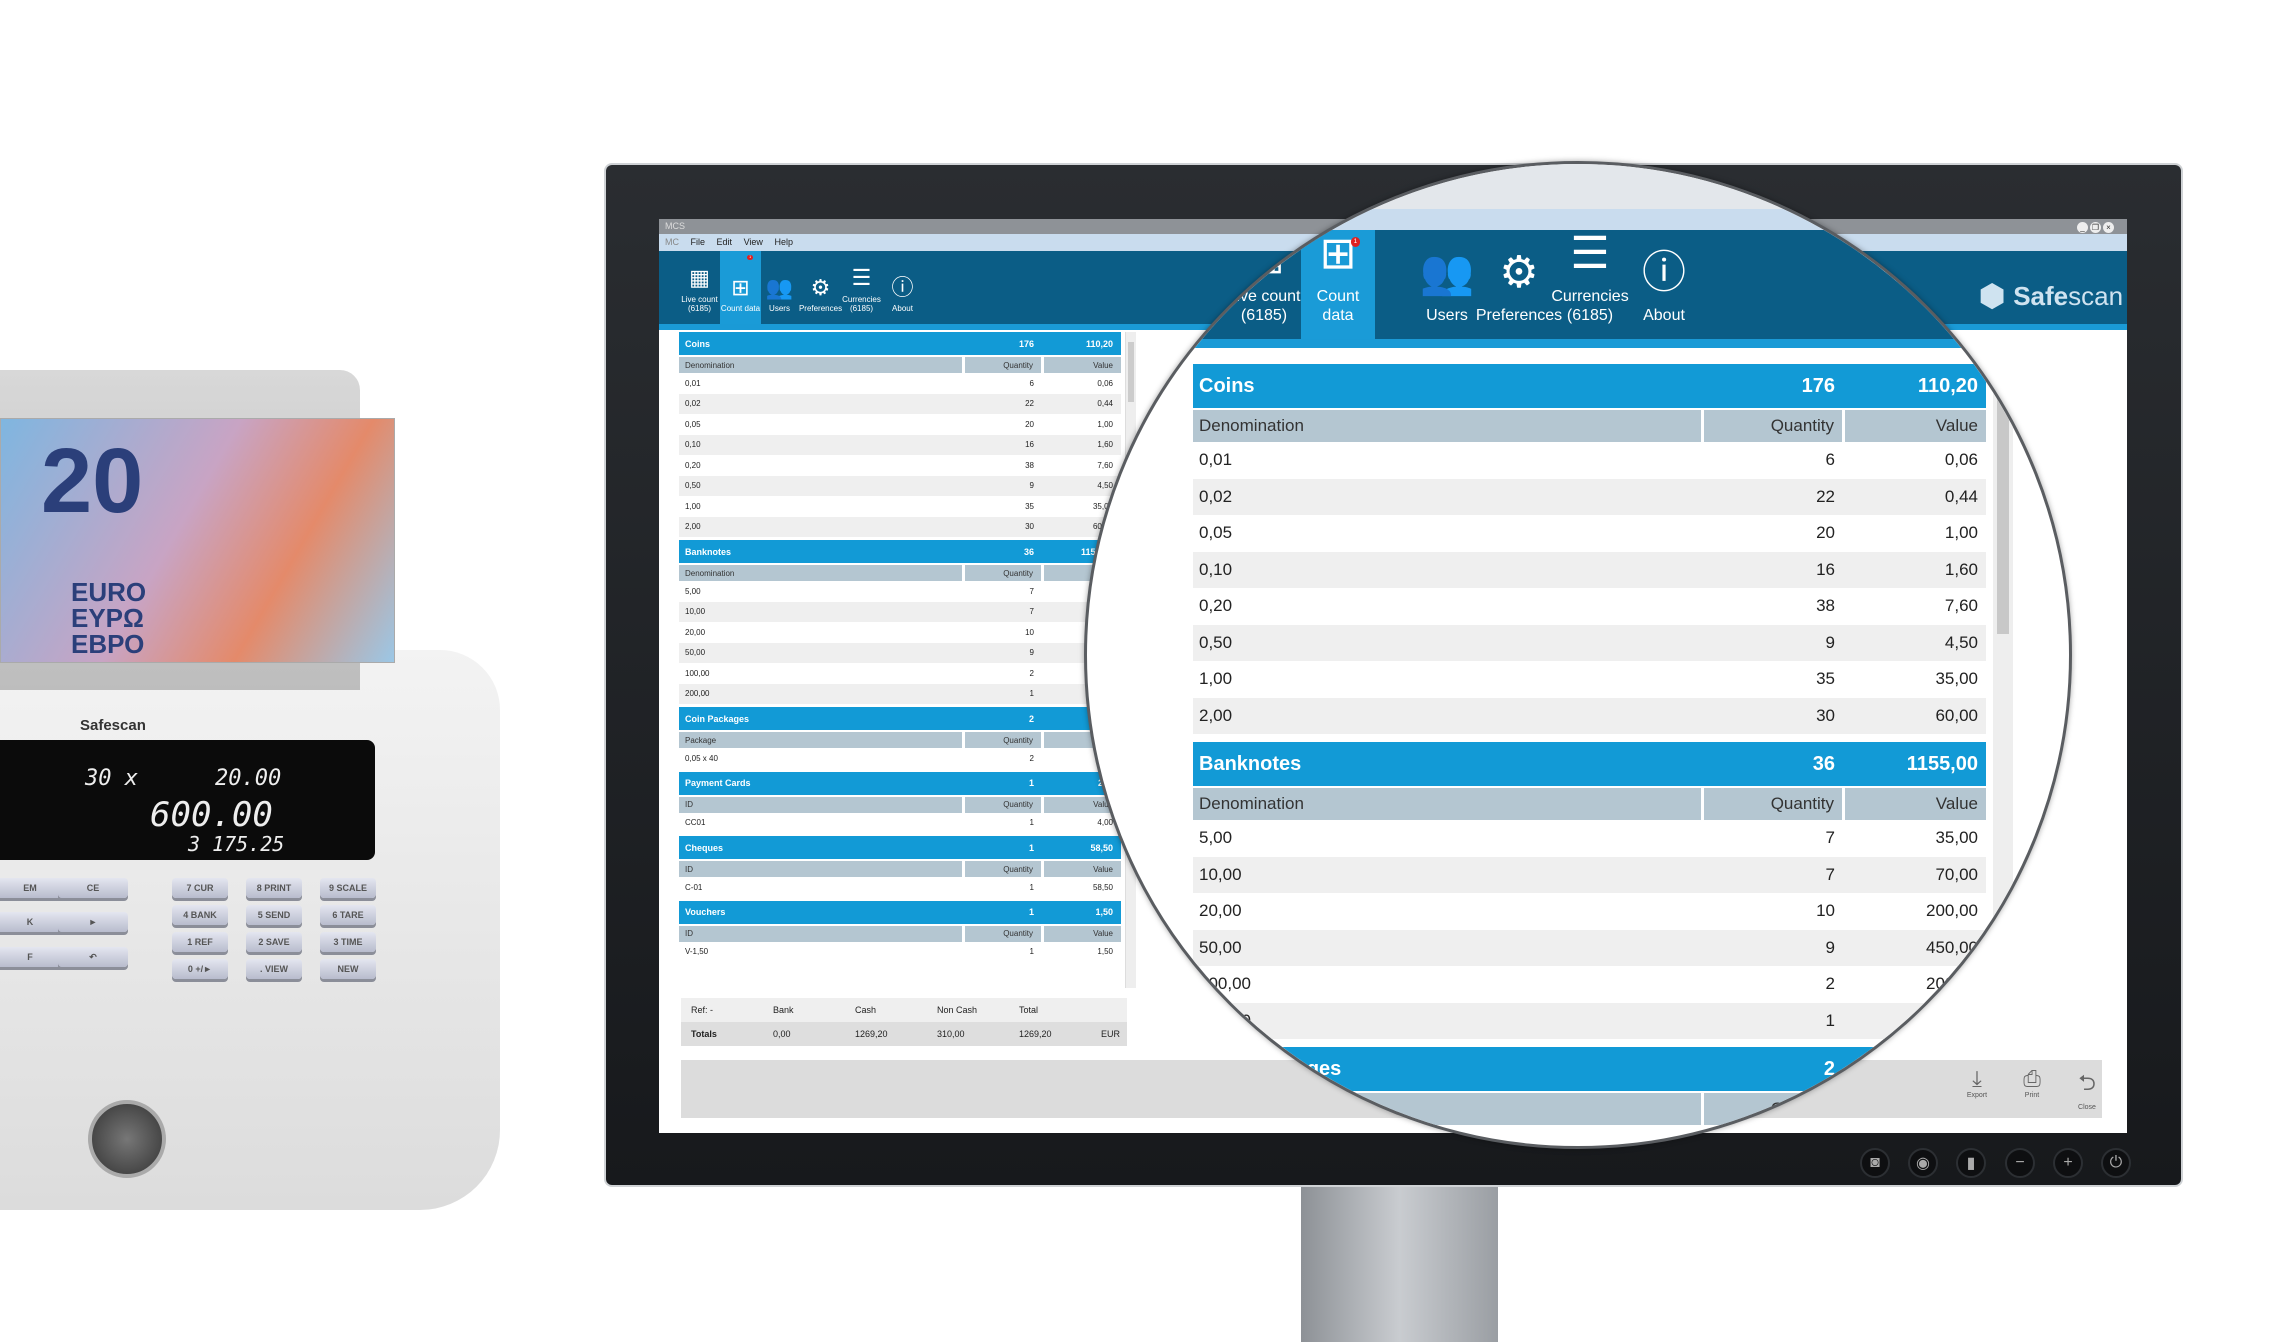 Image resolution: width=2280 pixels, height=1342 pixels. Describe the element at coordinates (753, 242) in the screenshot. I see `menu-view: View` at that location.